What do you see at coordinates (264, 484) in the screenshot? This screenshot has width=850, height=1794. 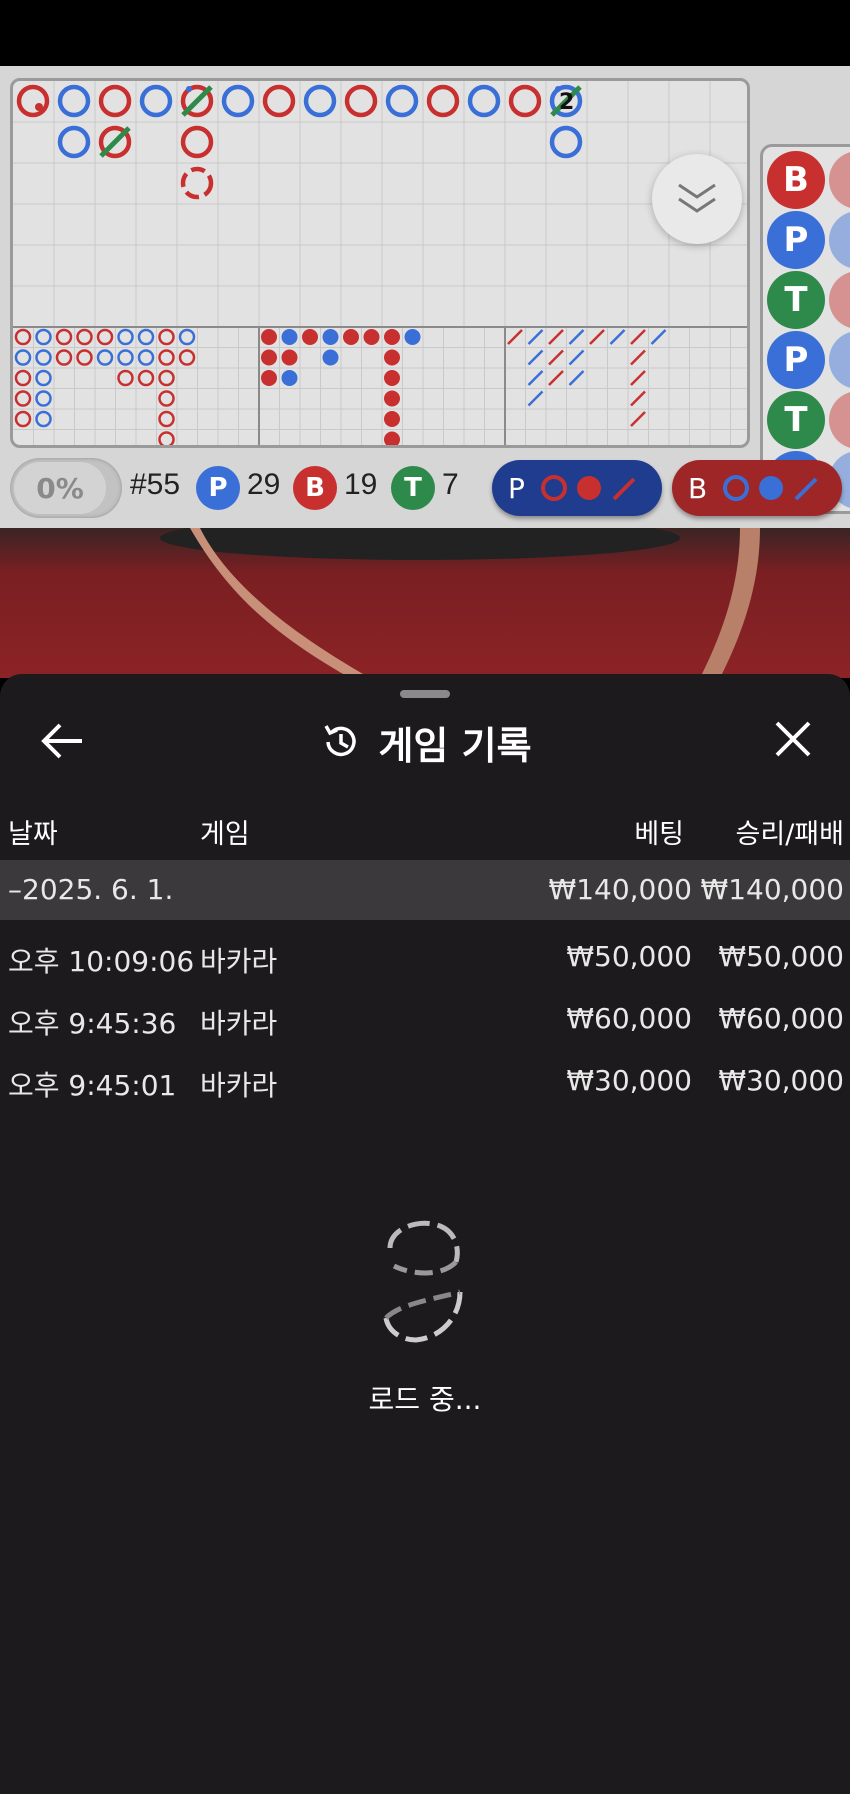 I see `player-count: 29` at bounding box center [264, 484].